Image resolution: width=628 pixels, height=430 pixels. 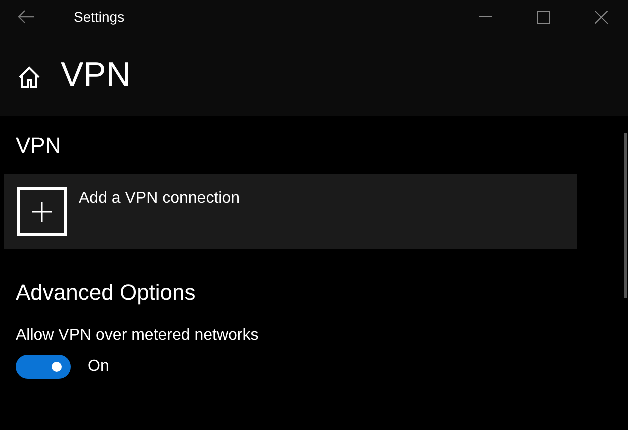 What do you see at coordinates (106, 293) in the screenshot?
I see `section-heading: Advanced Options` at bounding box center [106, 293].